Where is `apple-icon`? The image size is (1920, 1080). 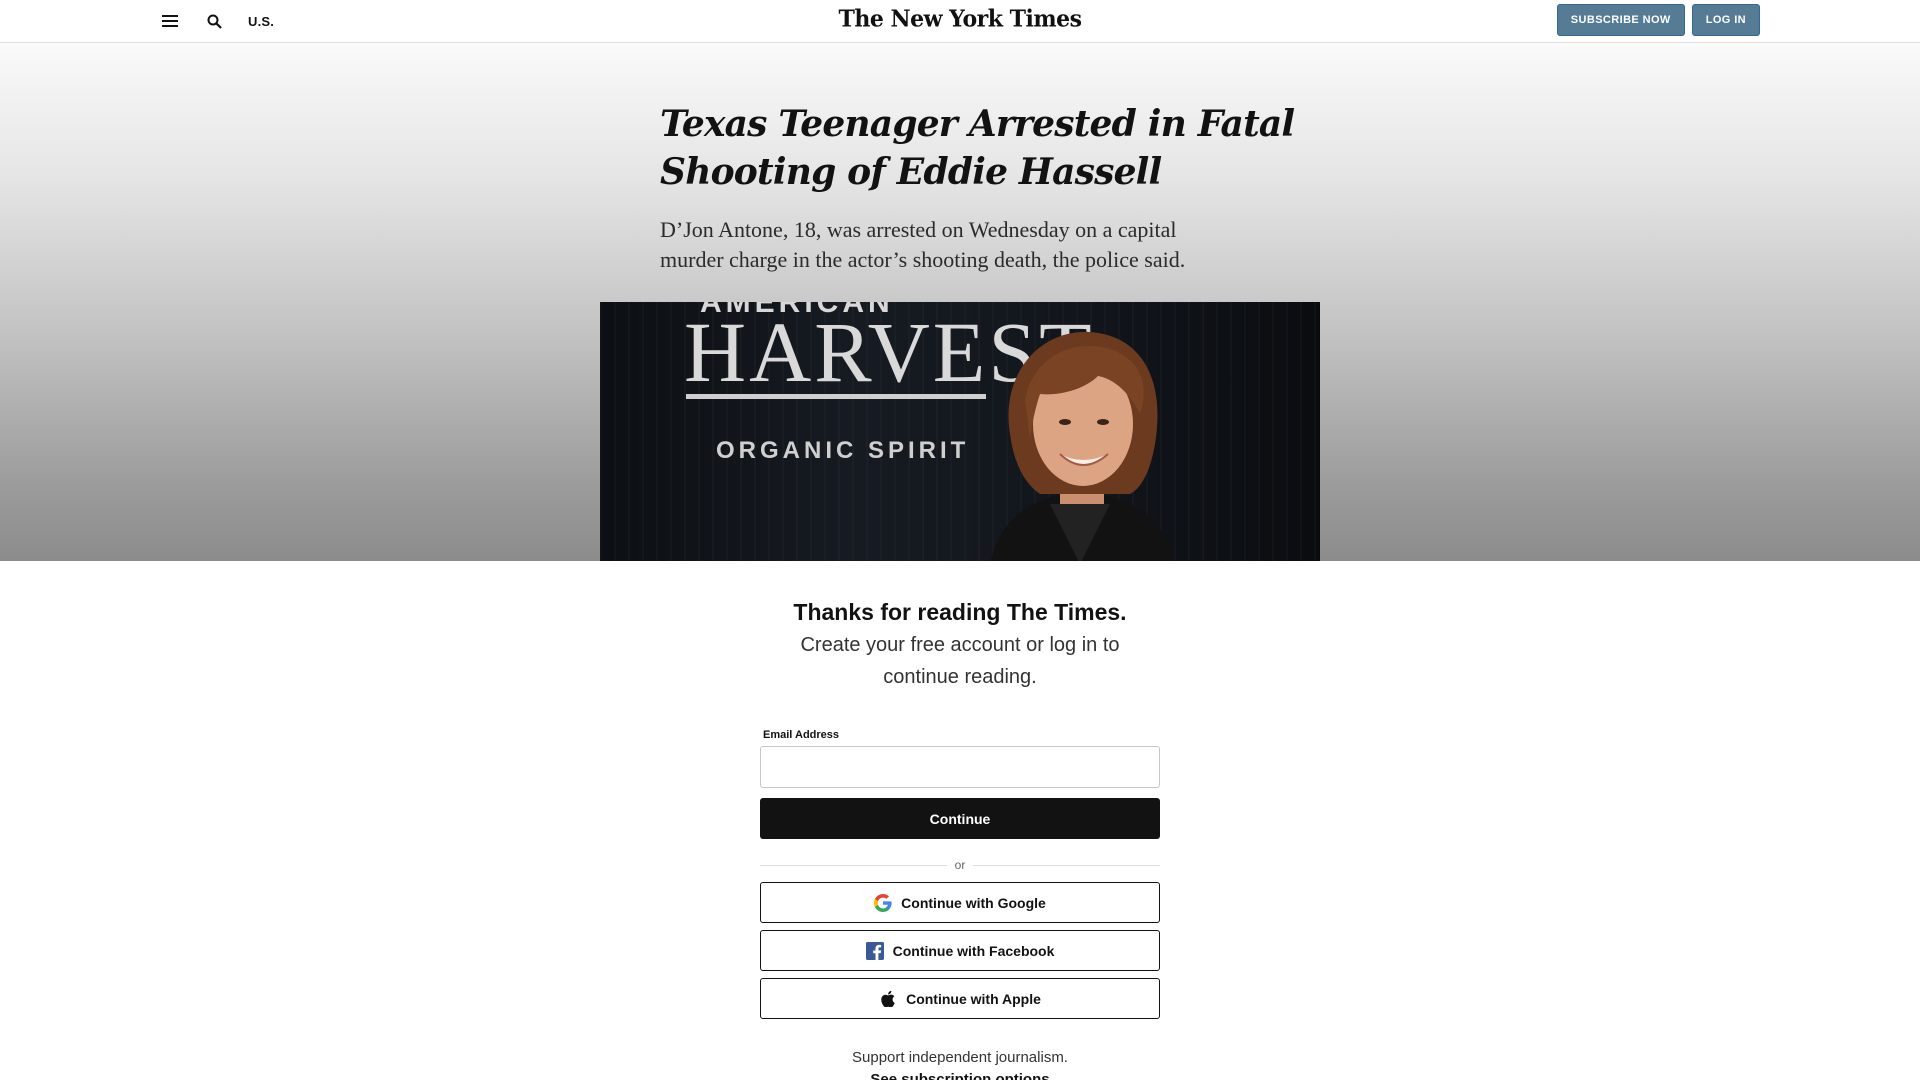 apple-icon is located at coordinates (888, 999).